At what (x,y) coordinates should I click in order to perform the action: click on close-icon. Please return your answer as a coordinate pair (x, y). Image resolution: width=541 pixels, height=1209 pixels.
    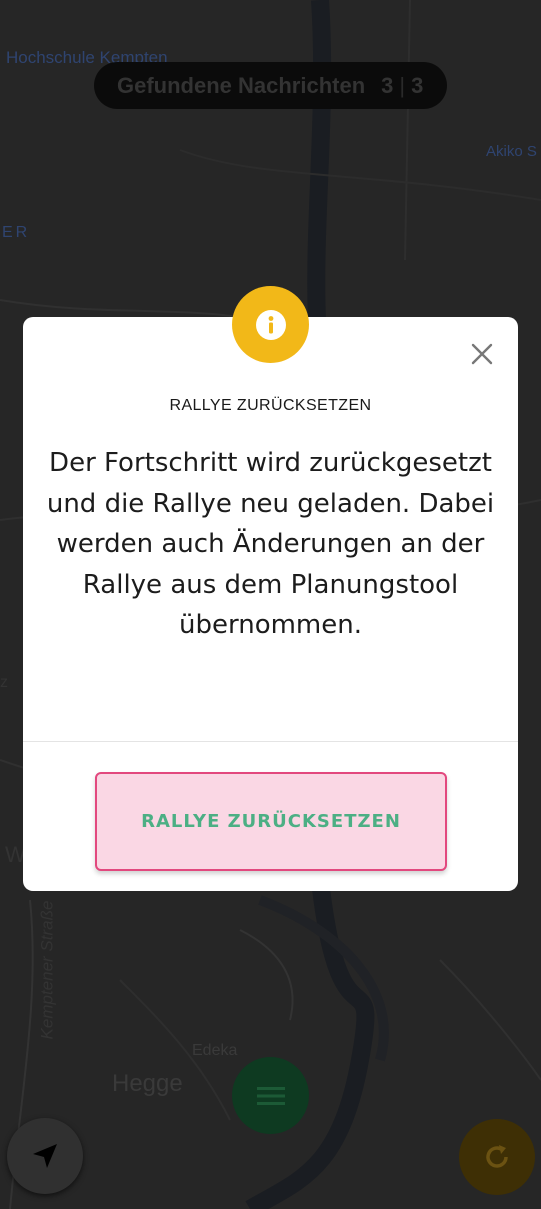
    Looking at the image, I should click on (482, 354).